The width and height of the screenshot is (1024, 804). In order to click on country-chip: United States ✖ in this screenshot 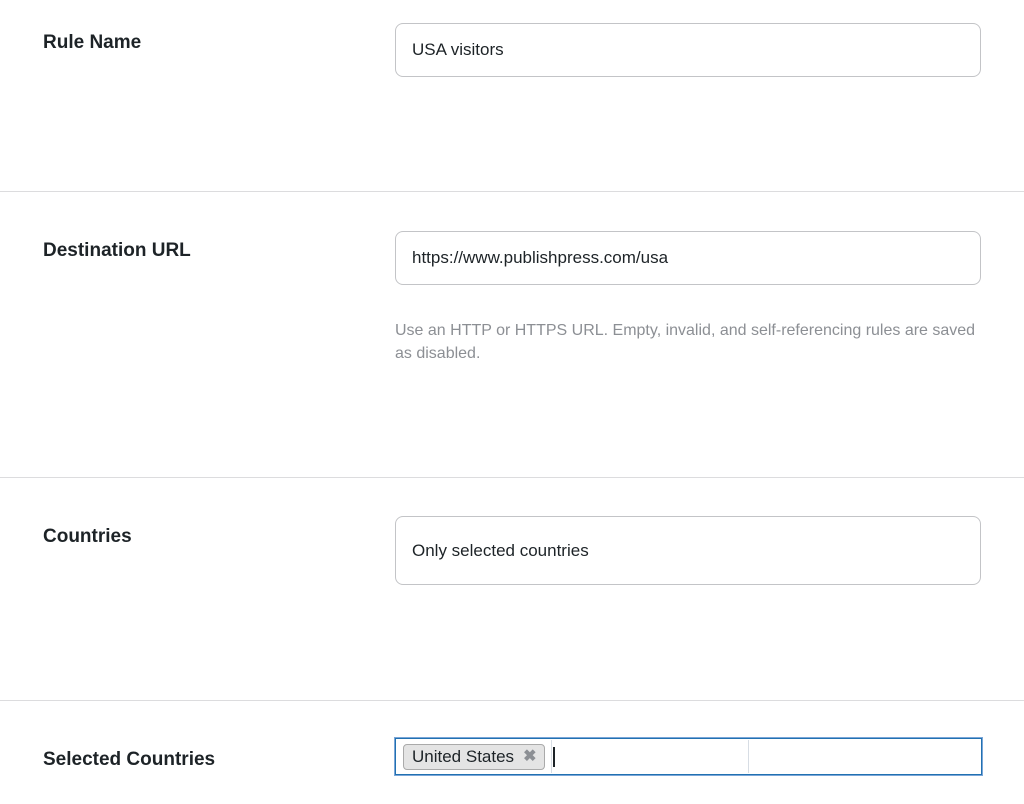, I will do `click(474, 756)`.